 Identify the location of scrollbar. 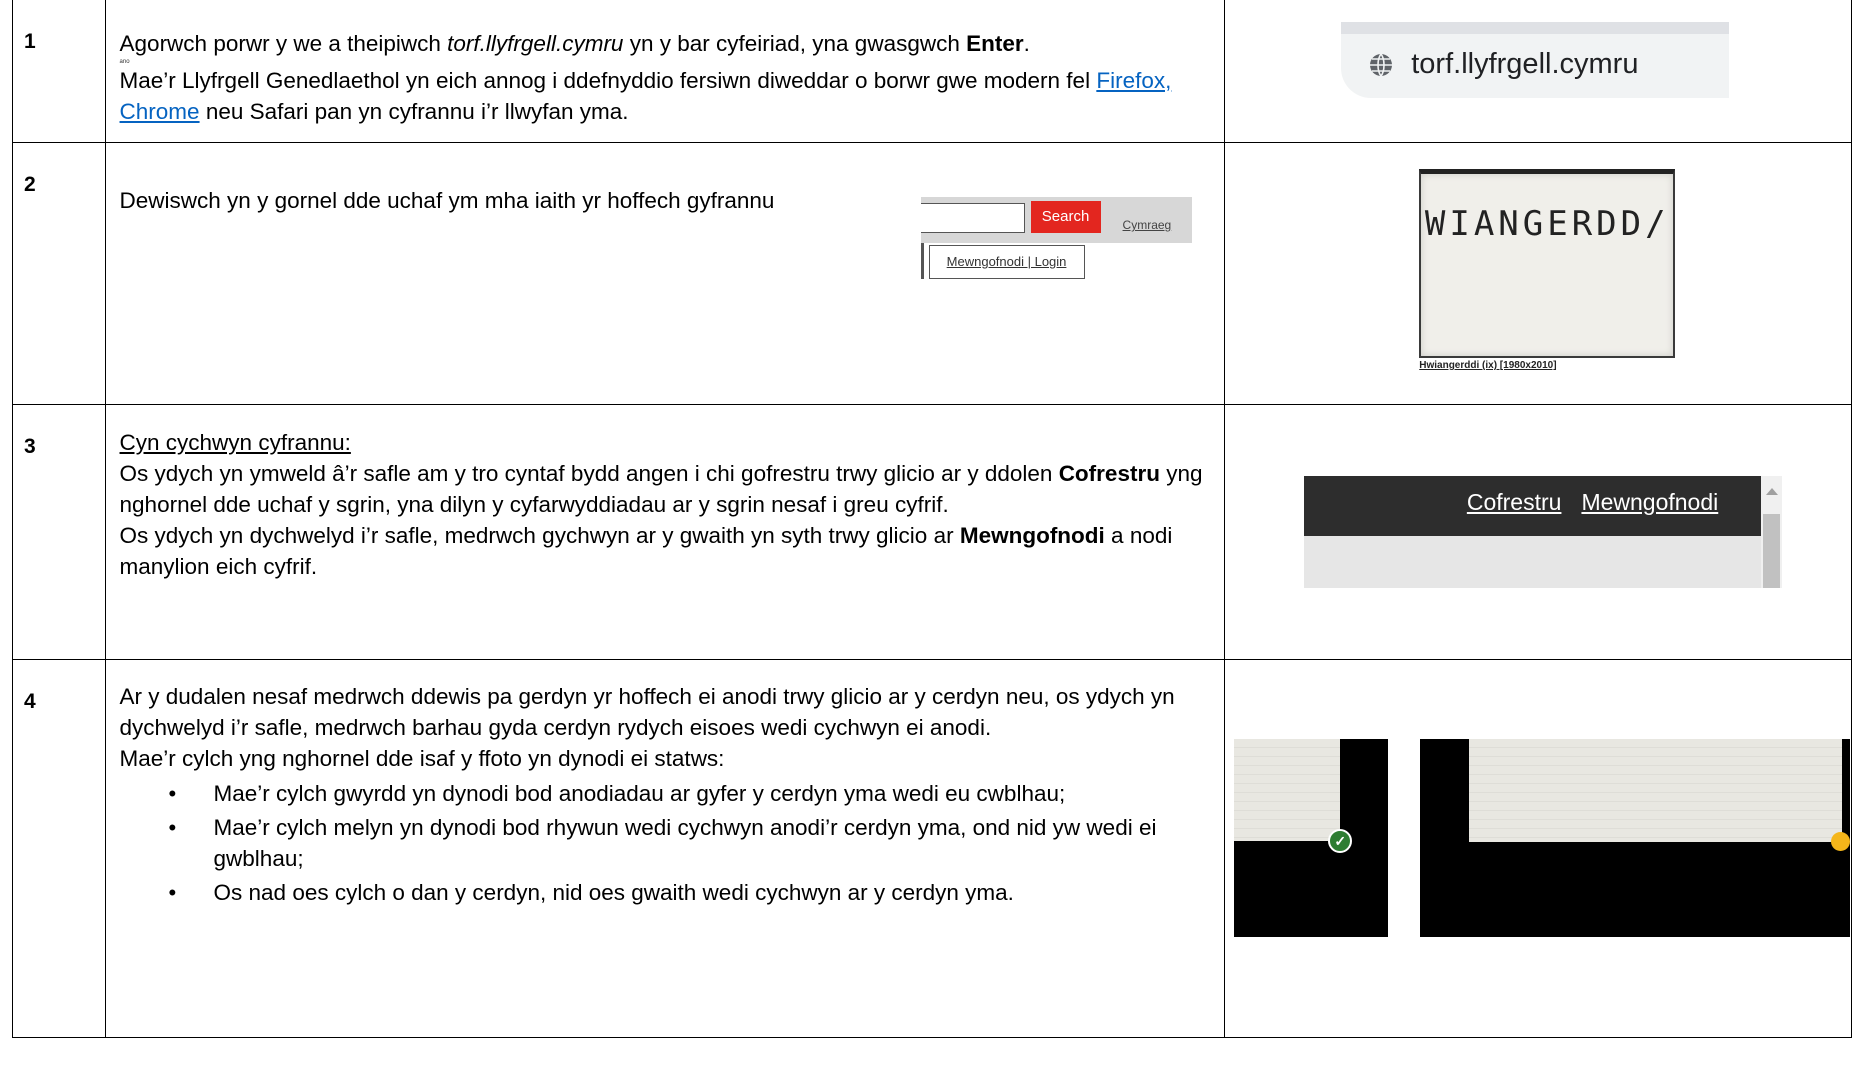
(1772, 532).